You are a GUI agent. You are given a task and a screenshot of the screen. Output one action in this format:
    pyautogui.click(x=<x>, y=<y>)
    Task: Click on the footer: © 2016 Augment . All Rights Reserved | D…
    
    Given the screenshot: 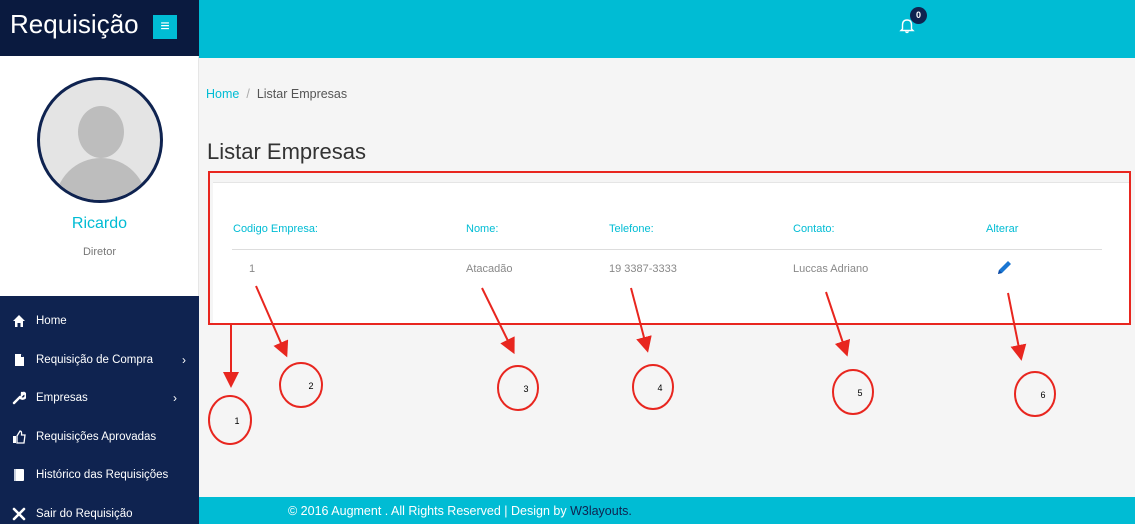 What is the action you would take?
    pyautogui.click(x=667, y=510)
    